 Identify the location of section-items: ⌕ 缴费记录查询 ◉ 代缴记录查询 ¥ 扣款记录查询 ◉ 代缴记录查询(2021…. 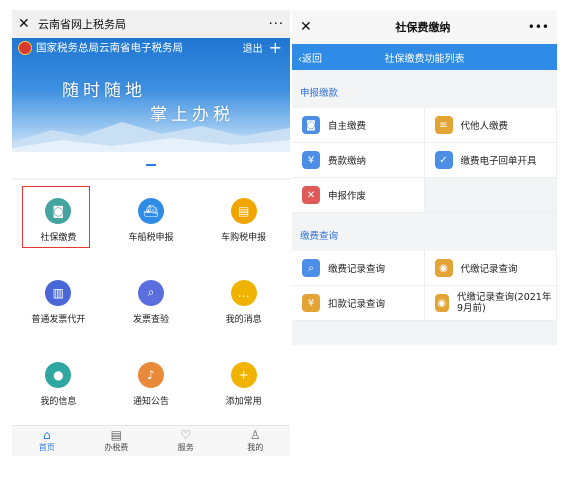
(424, 286).